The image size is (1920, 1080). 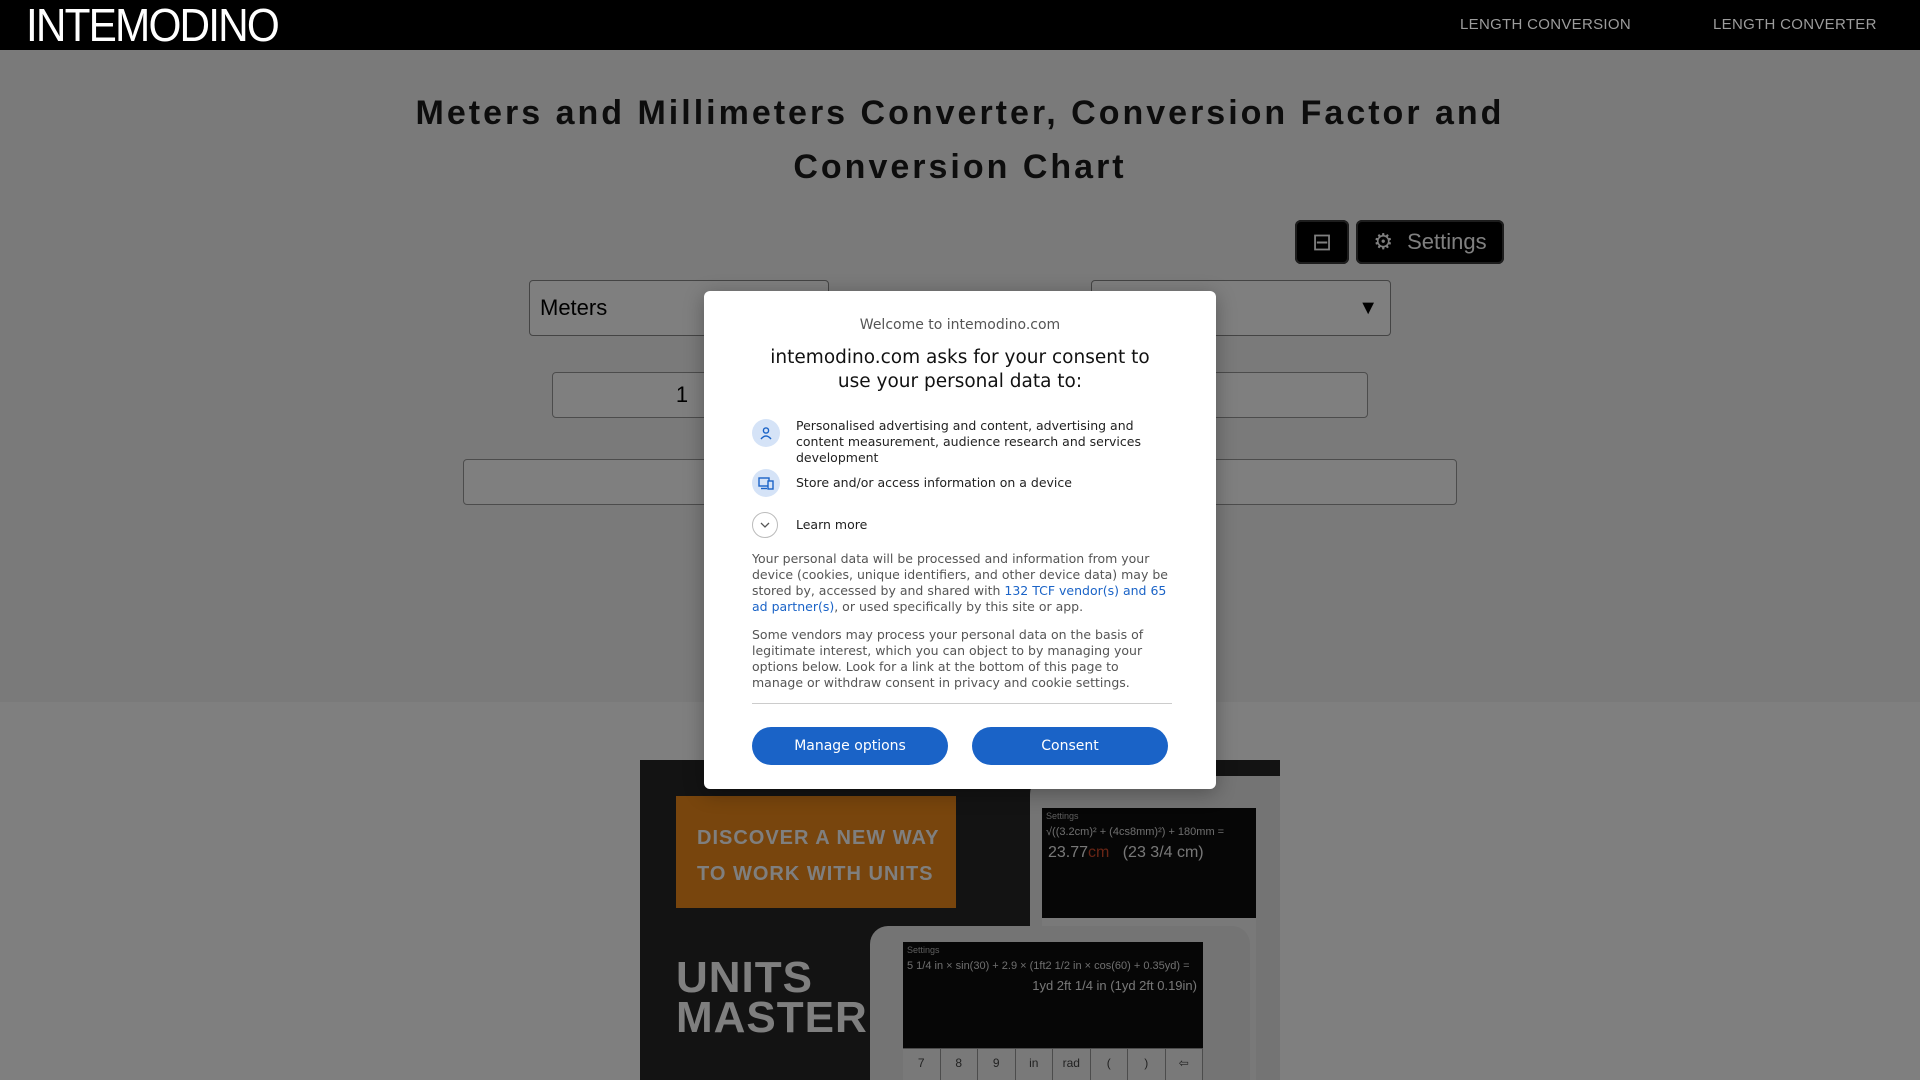 I want to click on learn-more-row: Learn more, so click(x=809, y=525).